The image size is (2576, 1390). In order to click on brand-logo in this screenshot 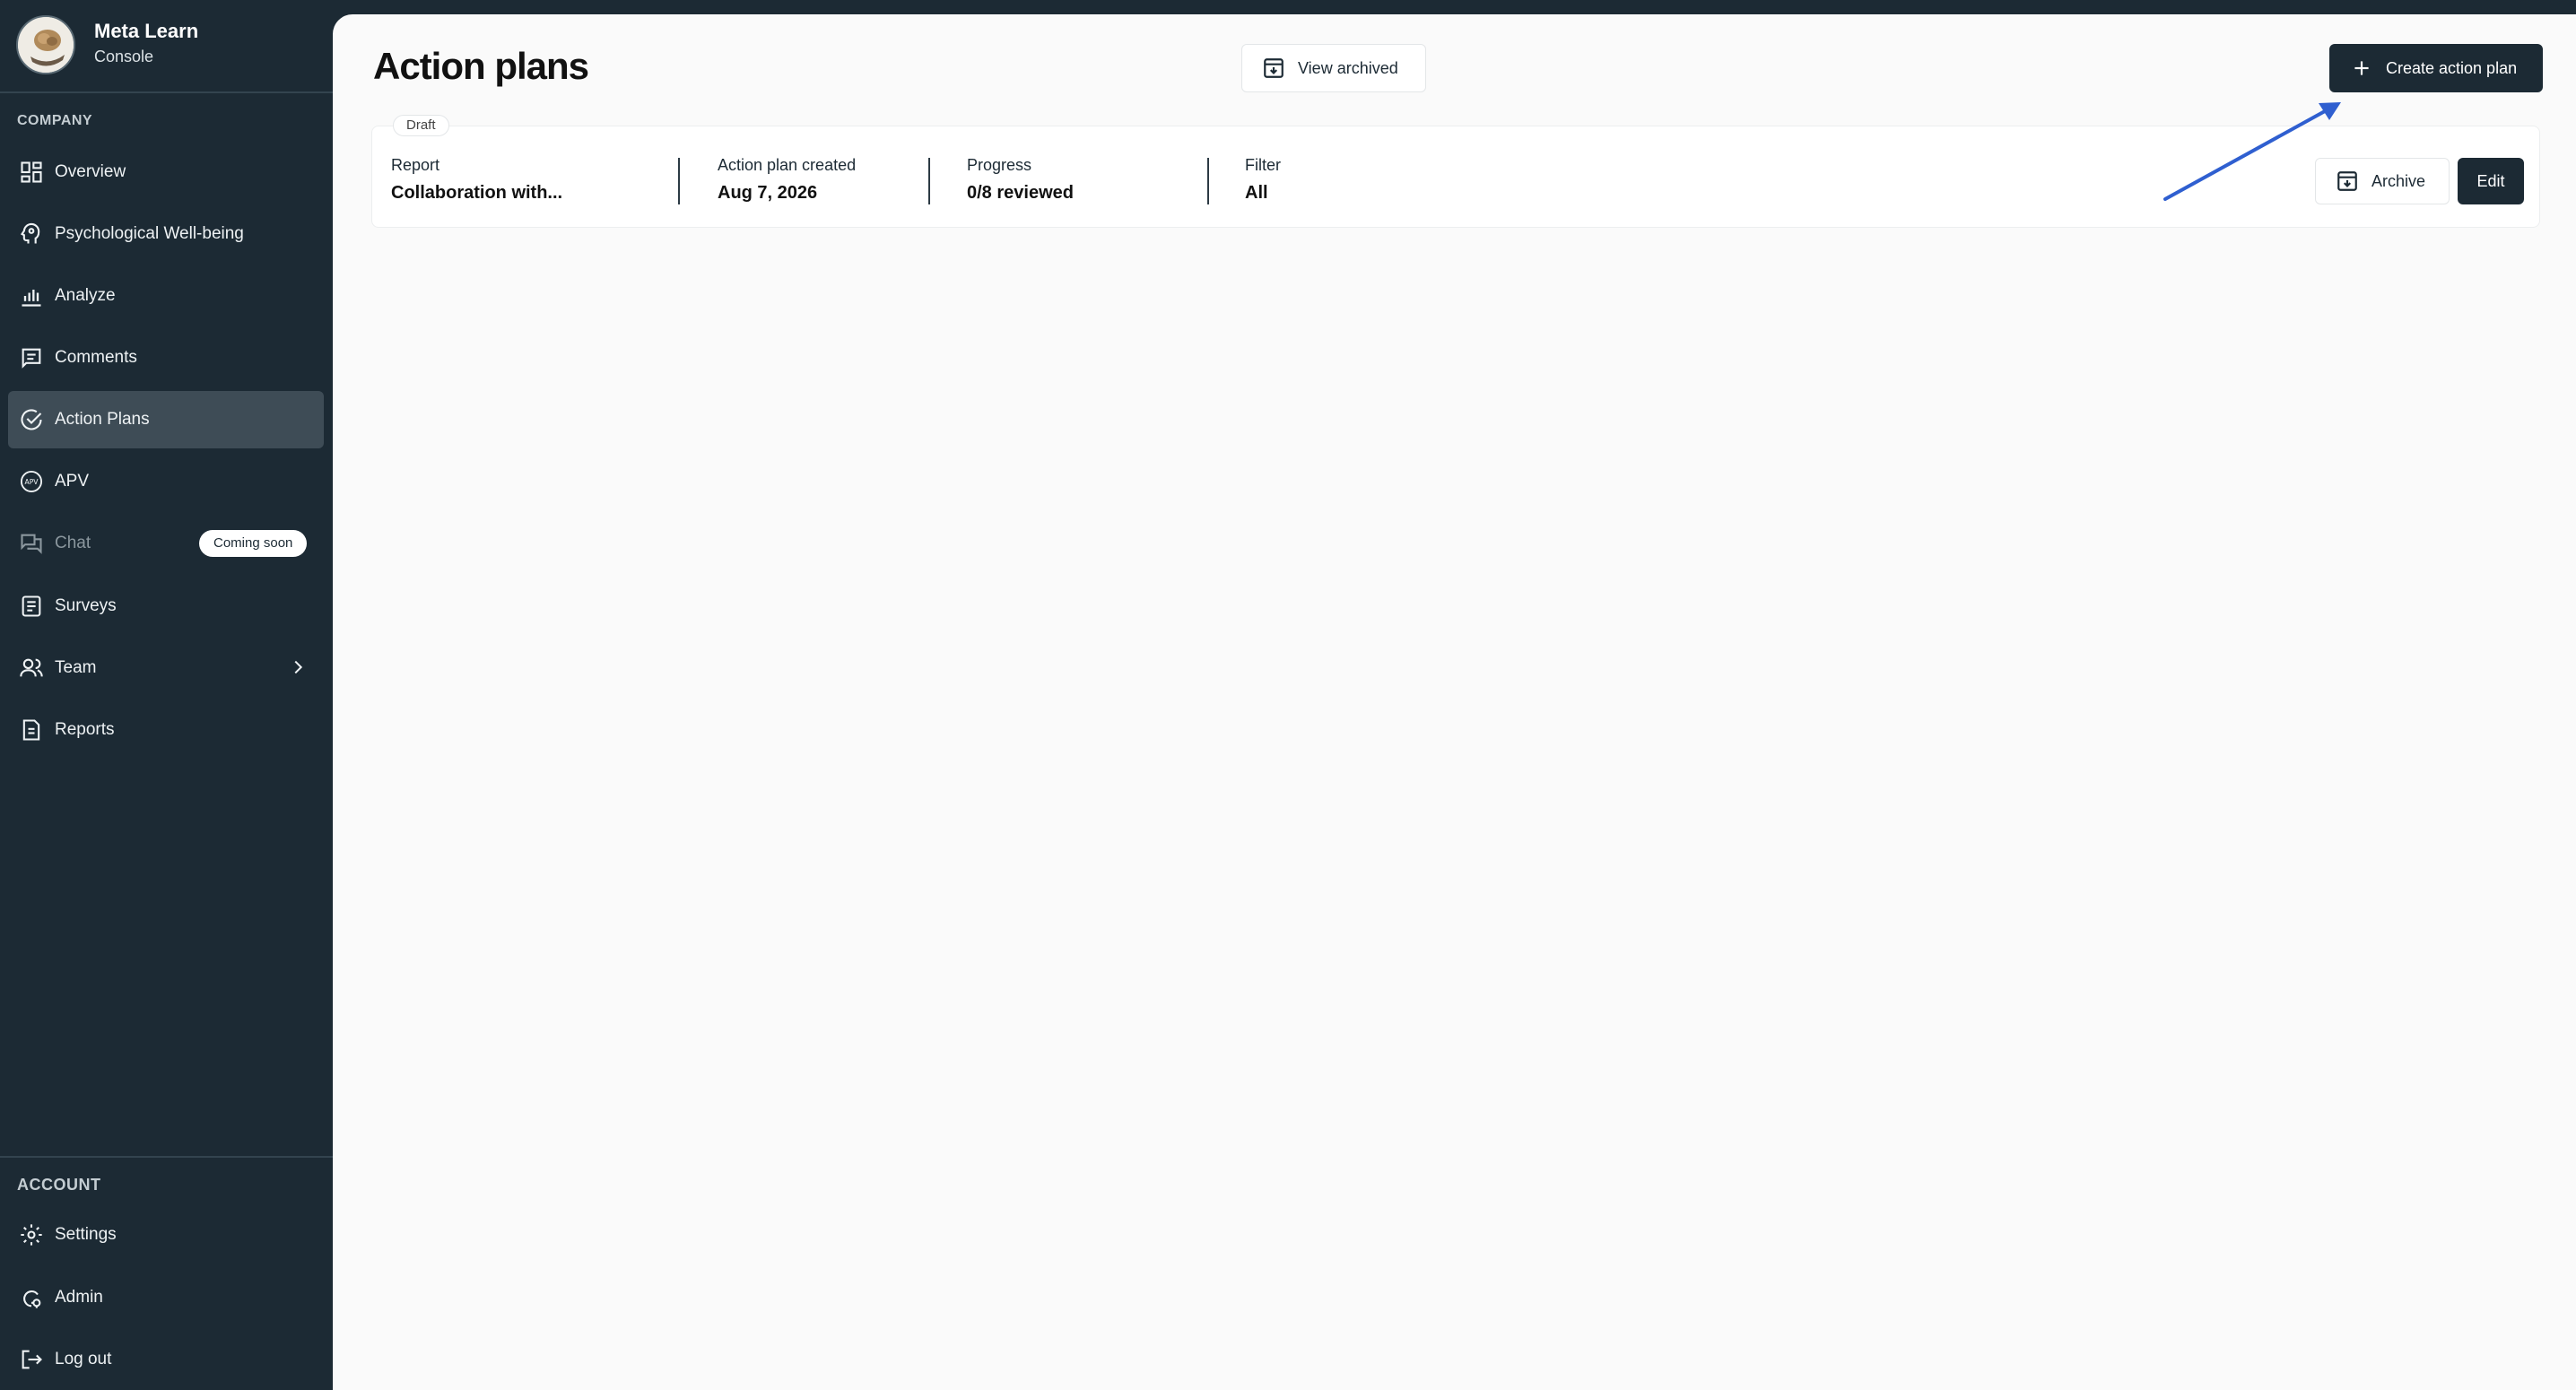, I will do `click(45, 44)`.